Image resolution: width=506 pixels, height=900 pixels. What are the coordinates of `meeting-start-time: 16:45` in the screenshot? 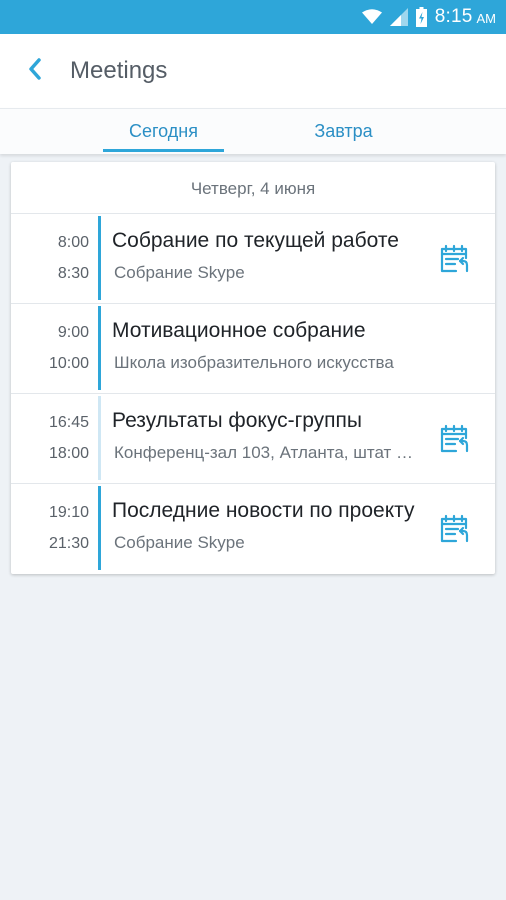 It's located at (68, 422).